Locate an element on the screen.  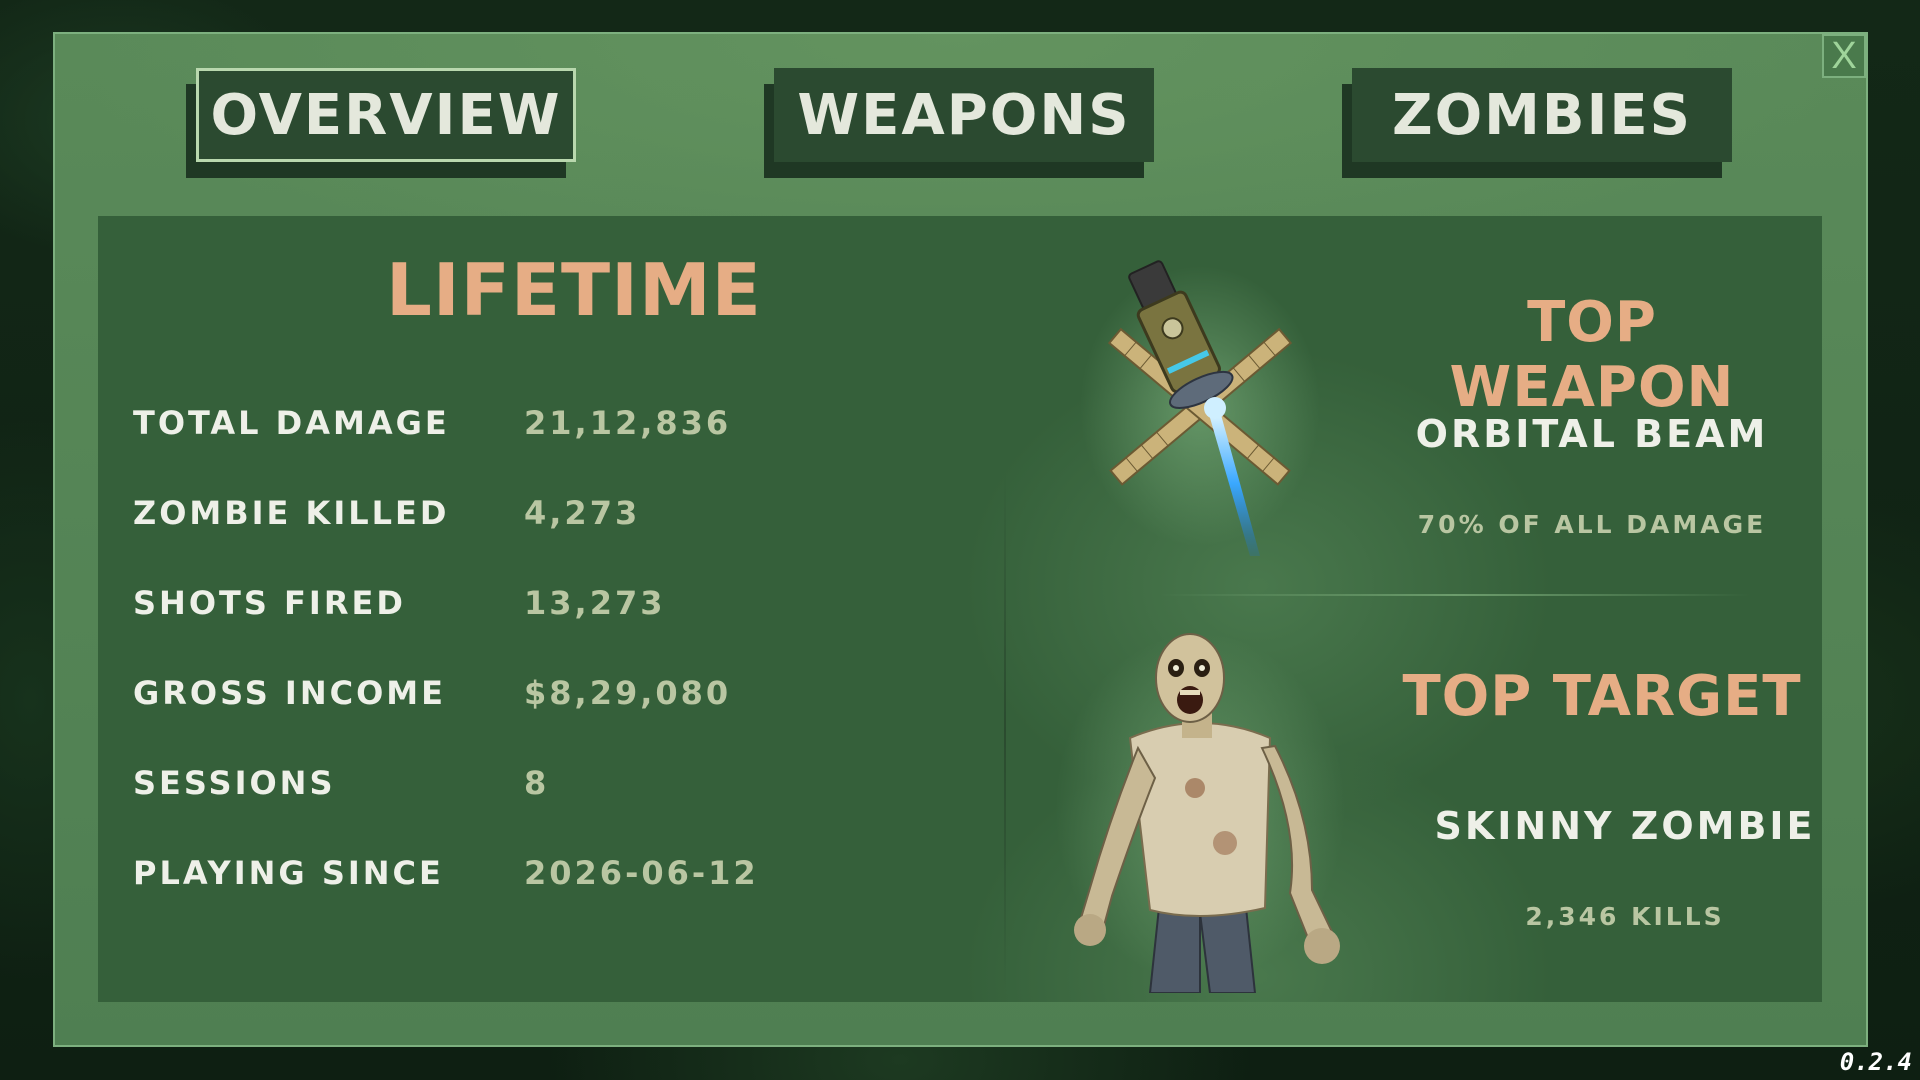
top-weapon-heading: TOP WEAPON is located at coordinates (1592, 355).